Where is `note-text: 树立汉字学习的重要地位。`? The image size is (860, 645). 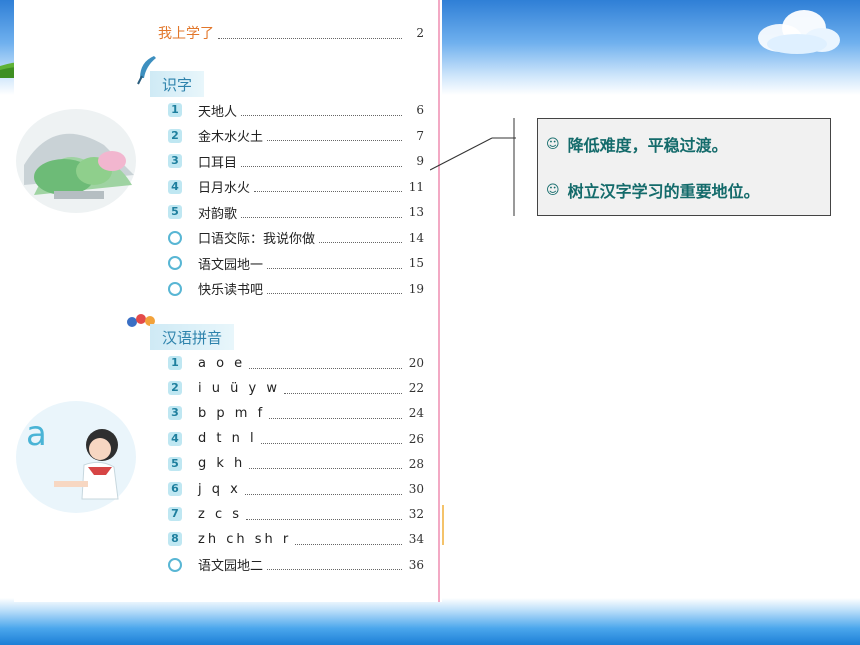 note-text: 树立汉字学习的重要地位。 is located at coordinates (663, 191).